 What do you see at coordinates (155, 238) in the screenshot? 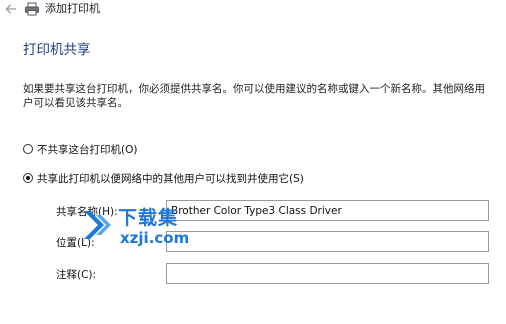
I see `watermark-text-en: xzji.com` at bounding box center [155, 238].